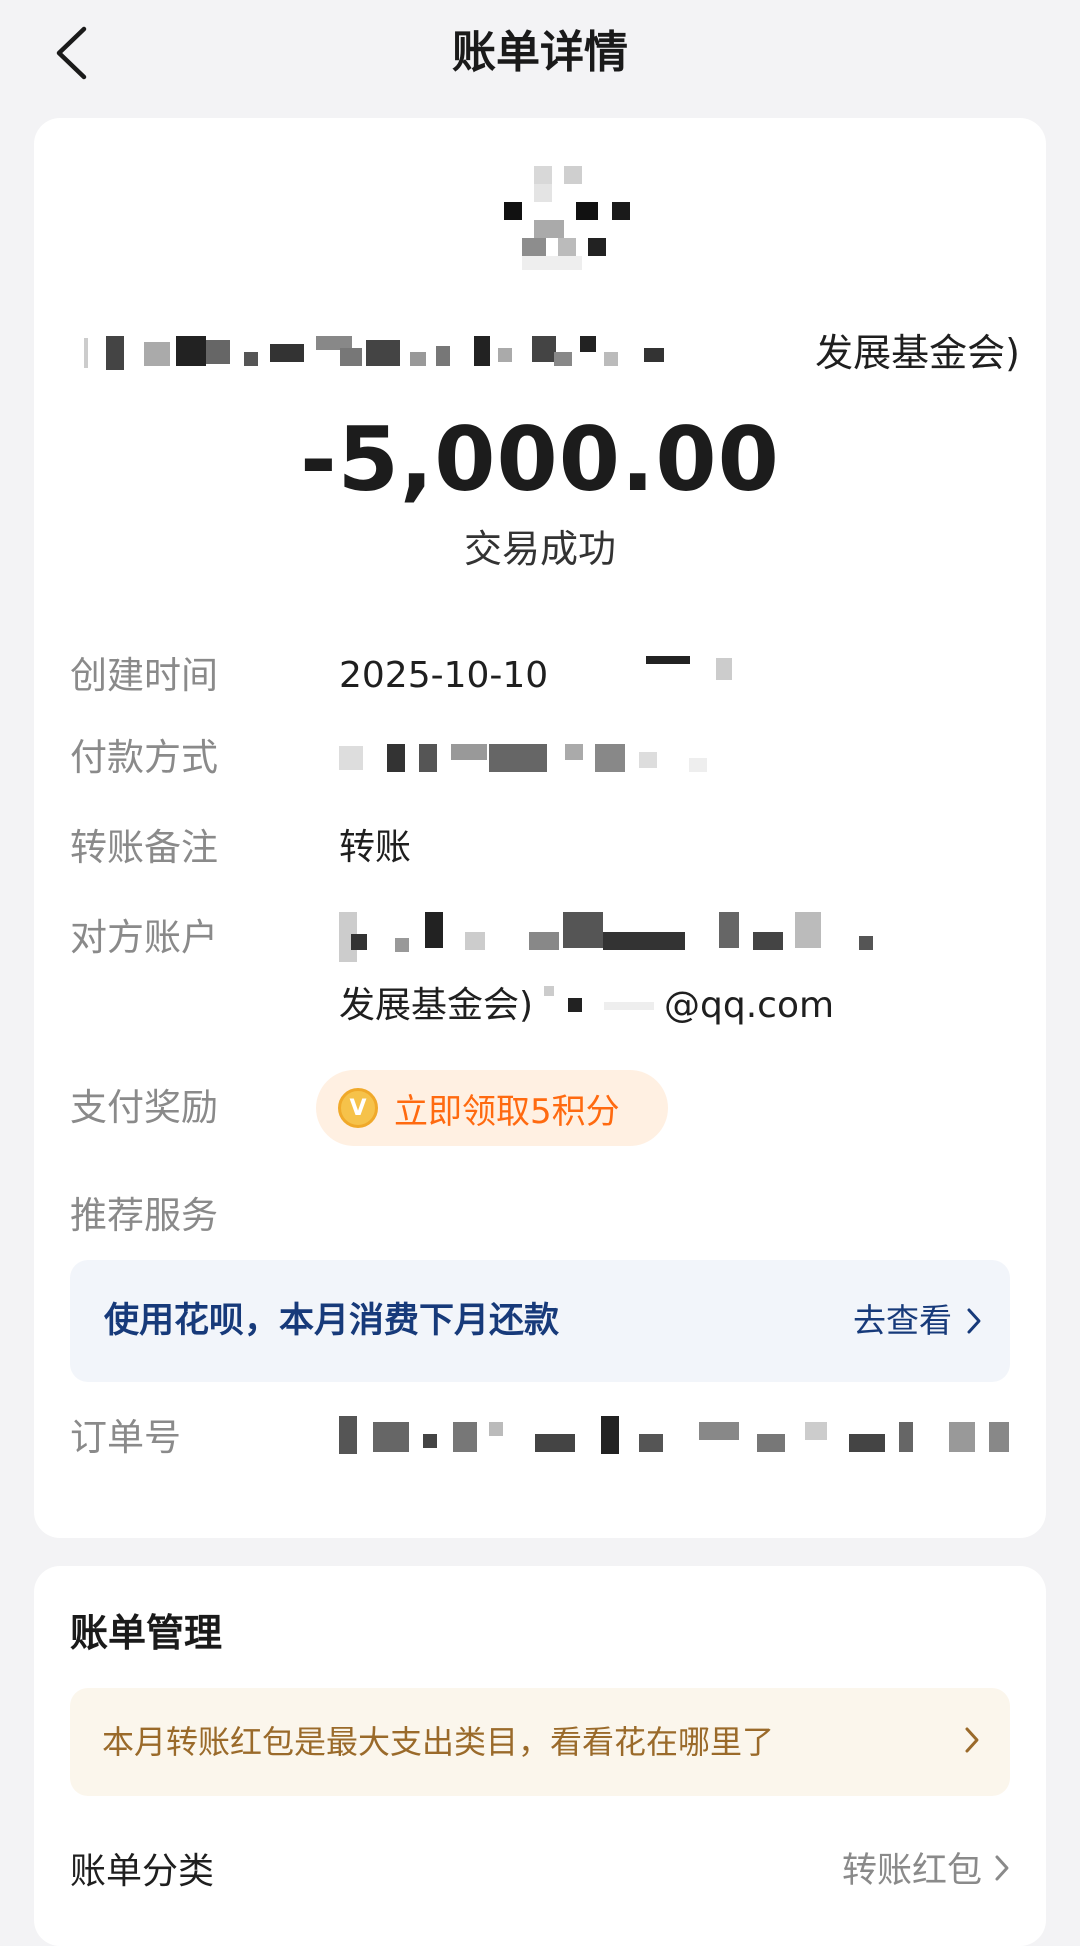  I want to click on view-promo-label: 去查看, so click(902, 1320).